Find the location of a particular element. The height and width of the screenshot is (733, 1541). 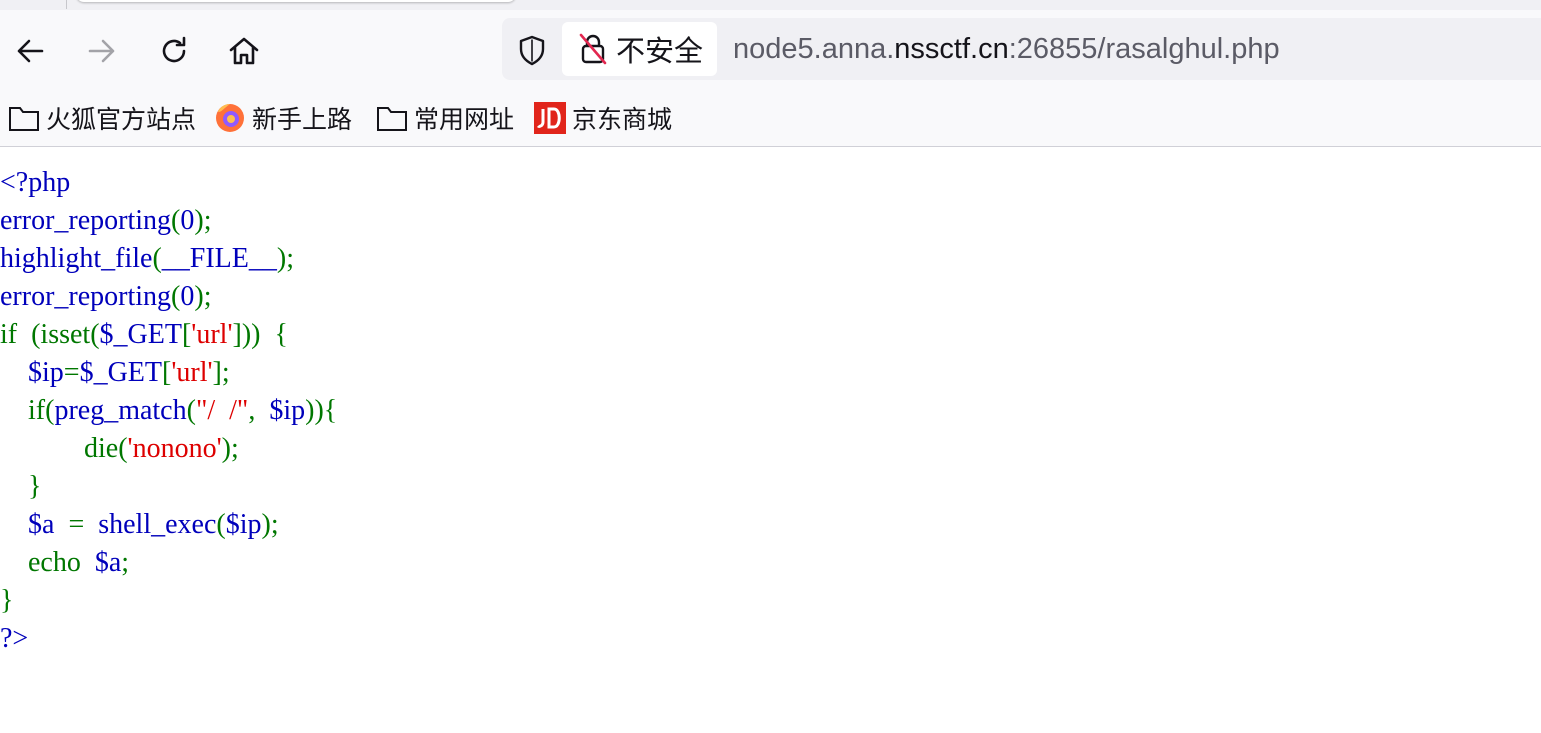

code-token: "/ /" is located at coordinates (222, 410).